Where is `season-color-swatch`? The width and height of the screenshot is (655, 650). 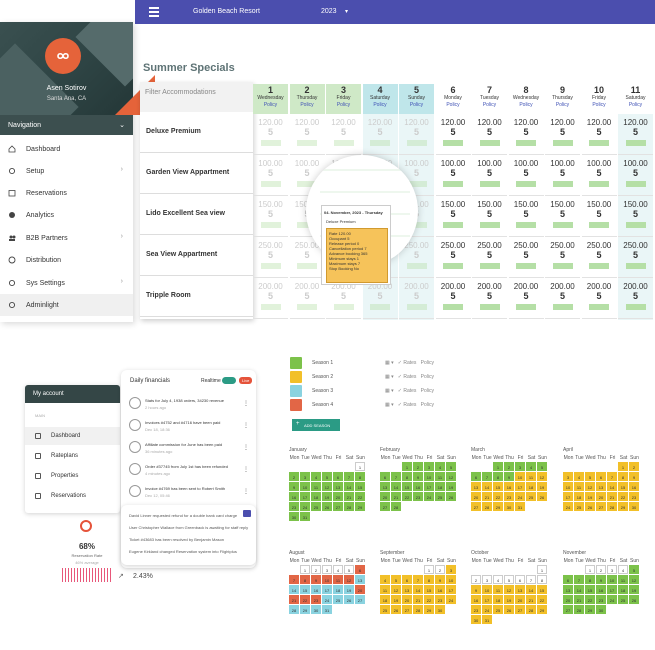 season-color-swatch is located at coordinates (296, 391).